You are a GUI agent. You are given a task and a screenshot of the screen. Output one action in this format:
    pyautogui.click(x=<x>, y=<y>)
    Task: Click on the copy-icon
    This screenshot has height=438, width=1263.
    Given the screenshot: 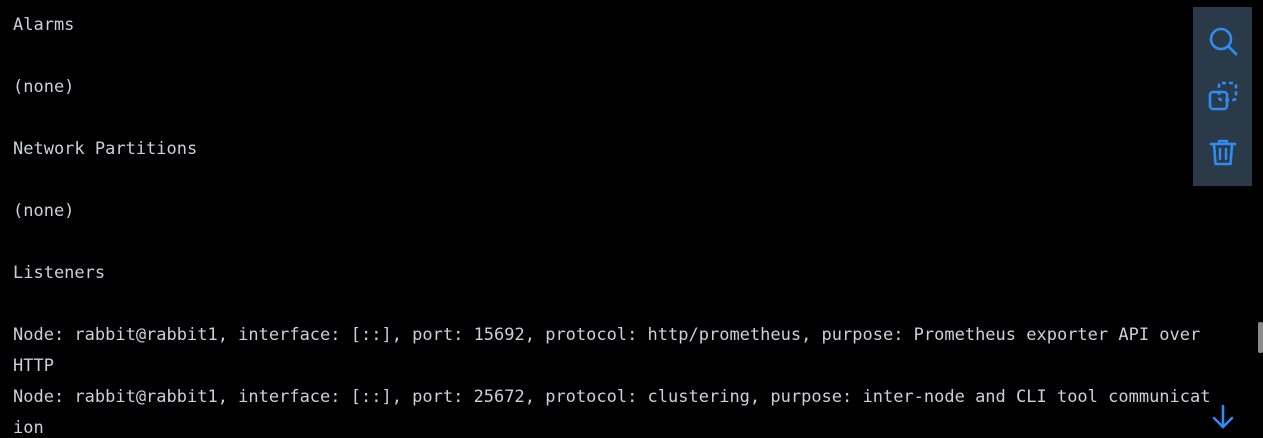 What is the action you would take?
    pyautogui.click(x=1222, y=96)
    